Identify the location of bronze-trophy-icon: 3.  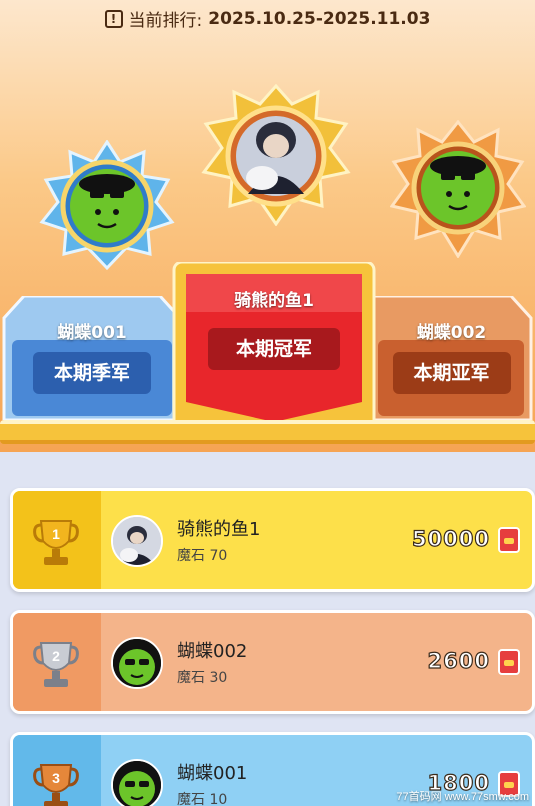
(56, 782).